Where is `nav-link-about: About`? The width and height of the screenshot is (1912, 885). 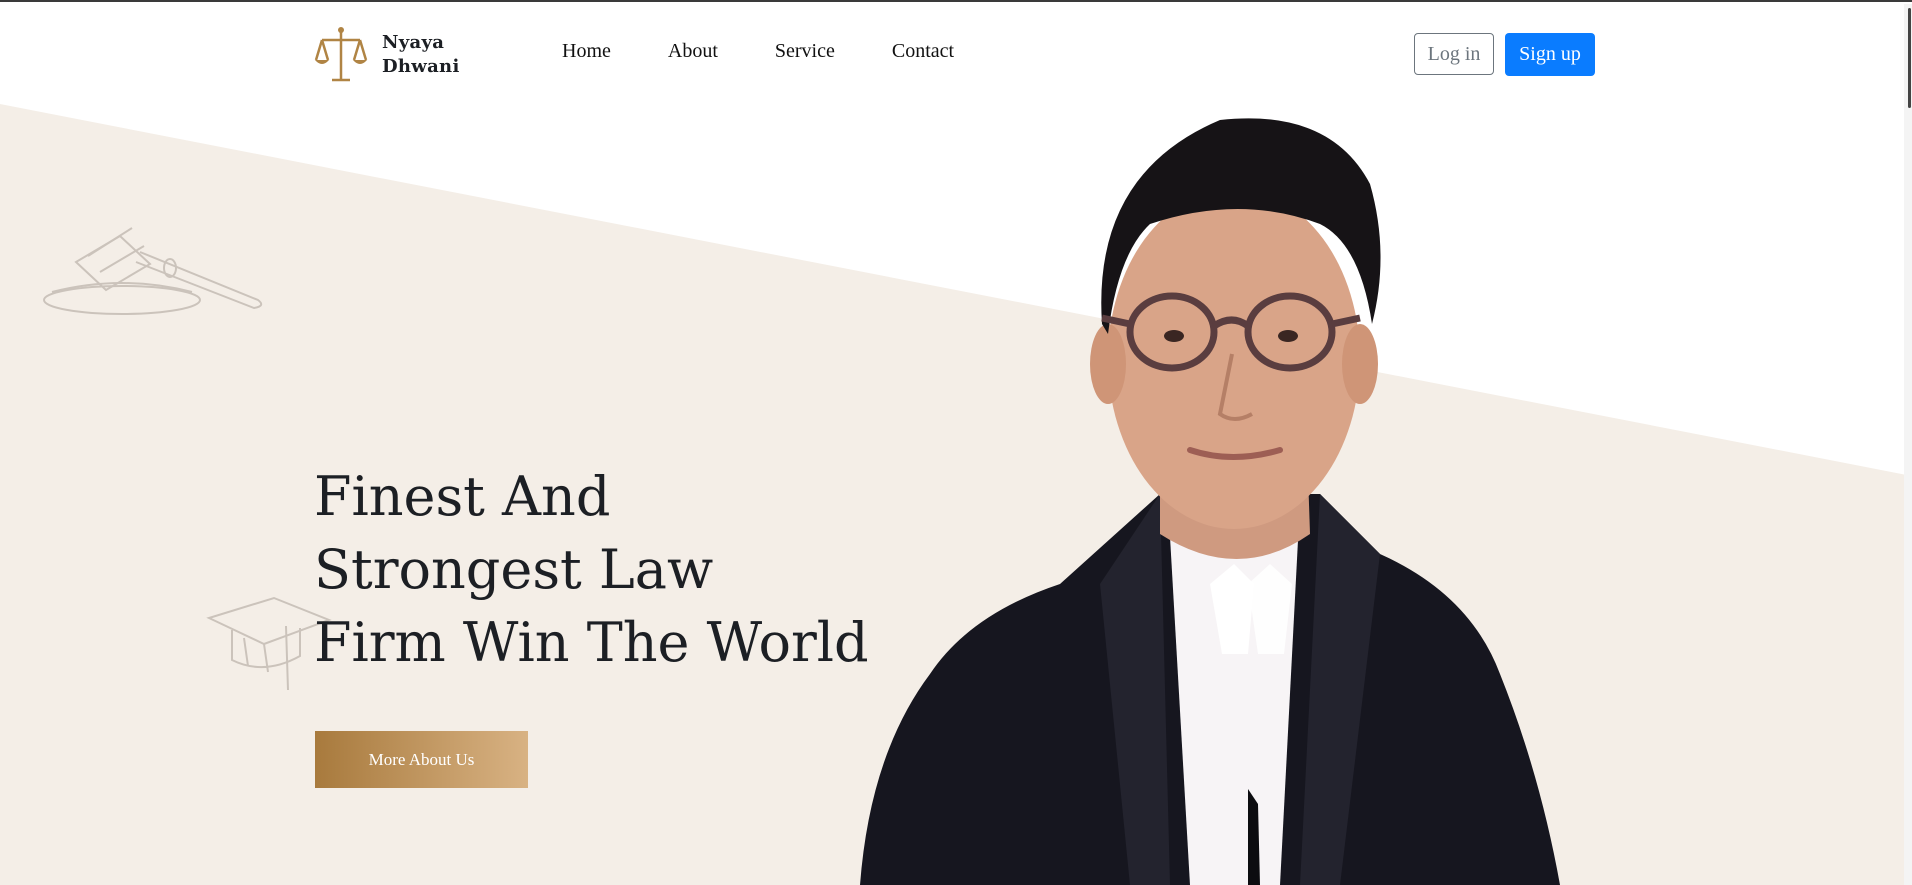
nav-link-about: About is located at coordinates (693, 51).